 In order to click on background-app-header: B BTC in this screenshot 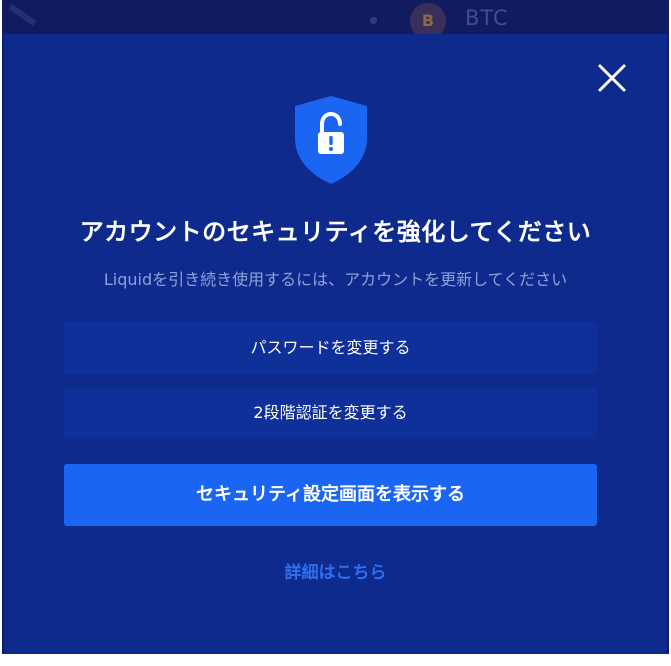, I will do `click(335, 17)`.